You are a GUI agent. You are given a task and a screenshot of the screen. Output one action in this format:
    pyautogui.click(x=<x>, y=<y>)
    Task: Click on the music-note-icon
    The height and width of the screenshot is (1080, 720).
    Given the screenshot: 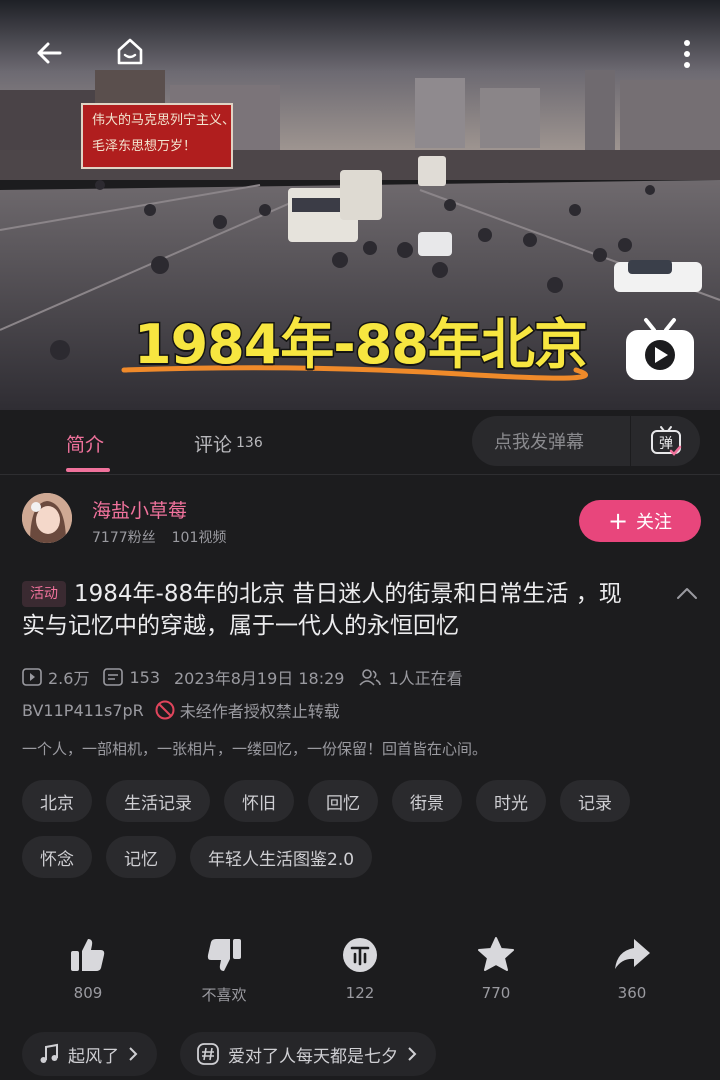 What is the action you would take?
    pyautogui.click(x=49, y=1053)
    